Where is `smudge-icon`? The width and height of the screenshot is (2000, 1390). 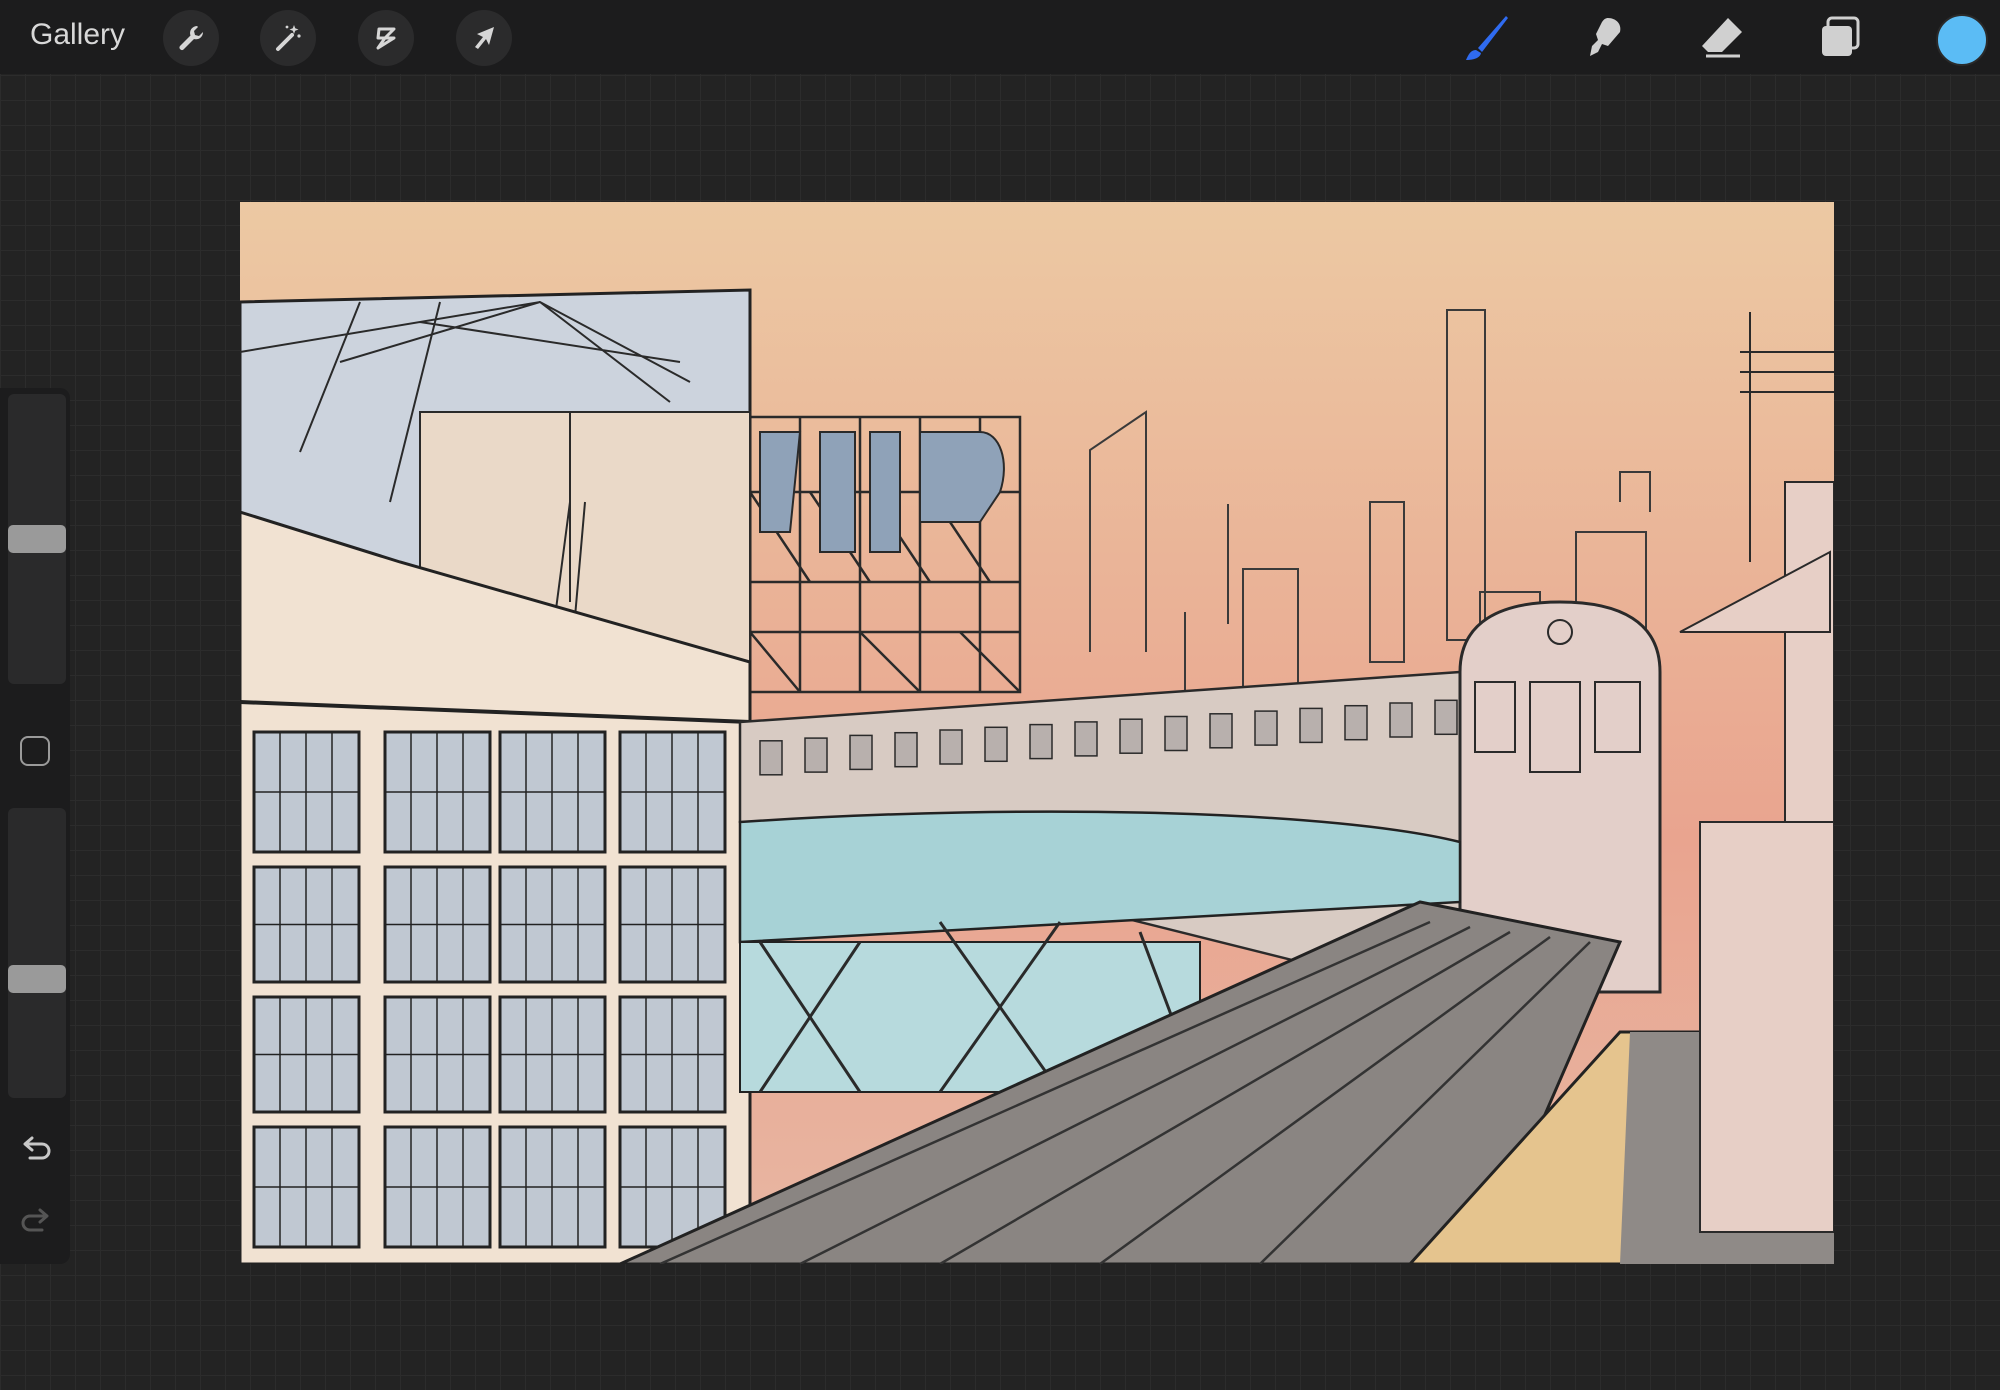
smudge-icon is located at coordinates (1605, 37).